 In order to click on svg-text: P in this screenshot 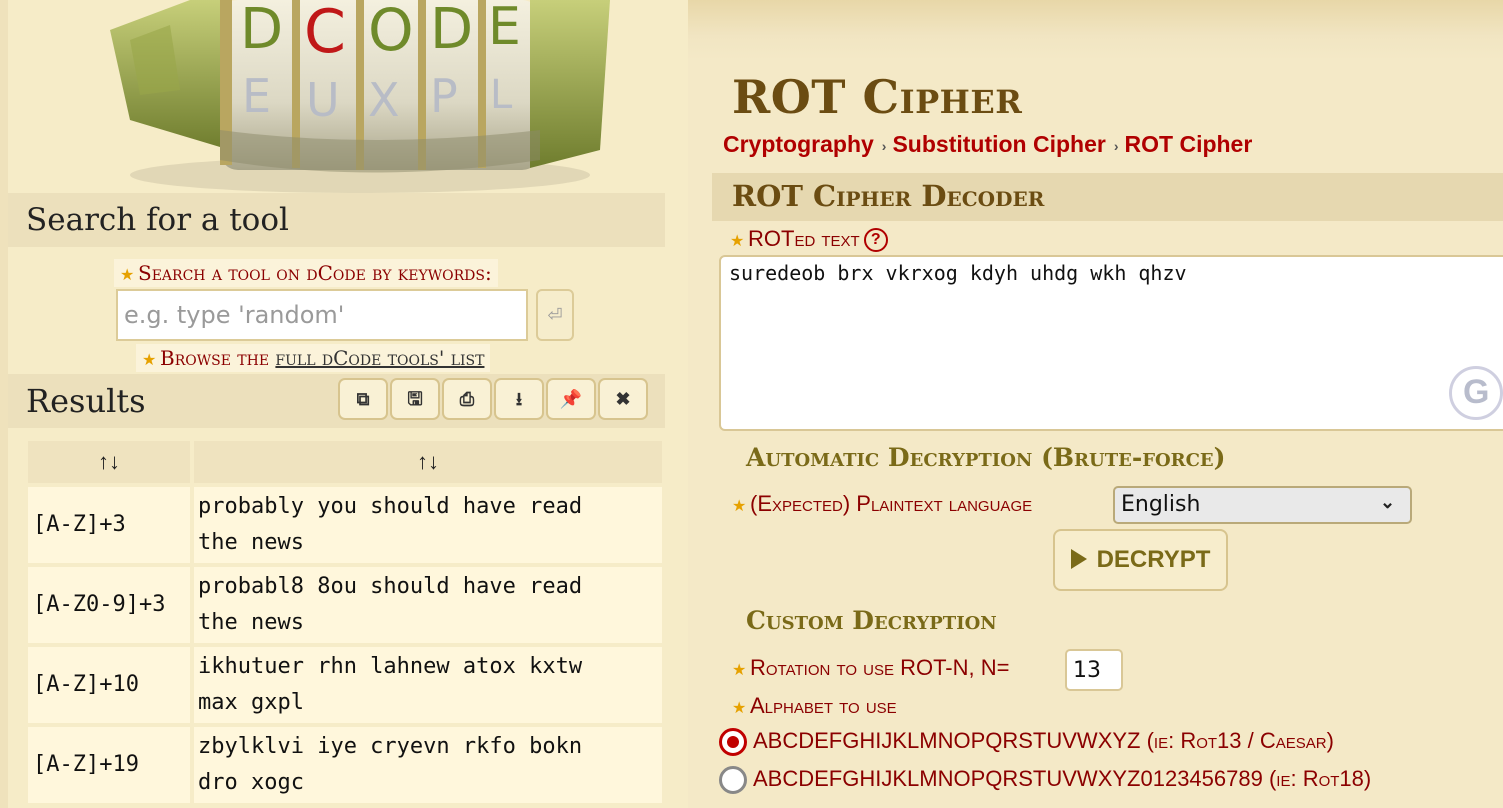, I will do `click(444, 96)`.